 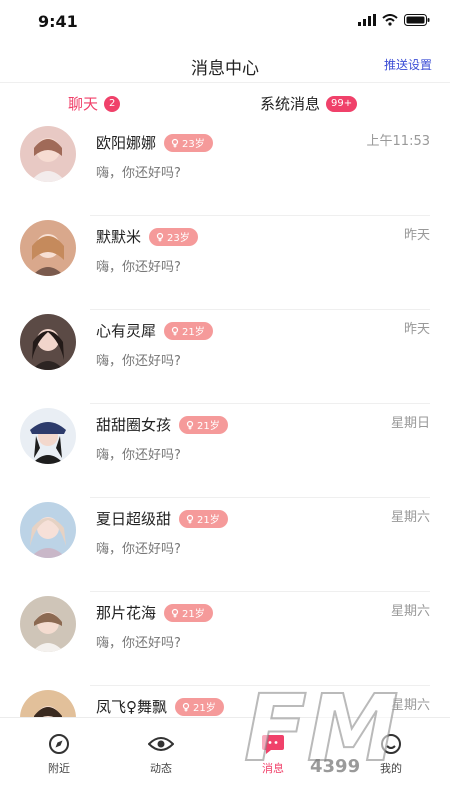 I want to click on conversation-row: 心有灵犀 21岁 嗨，你还好吗? 昨天, so click(x=225, y=357).